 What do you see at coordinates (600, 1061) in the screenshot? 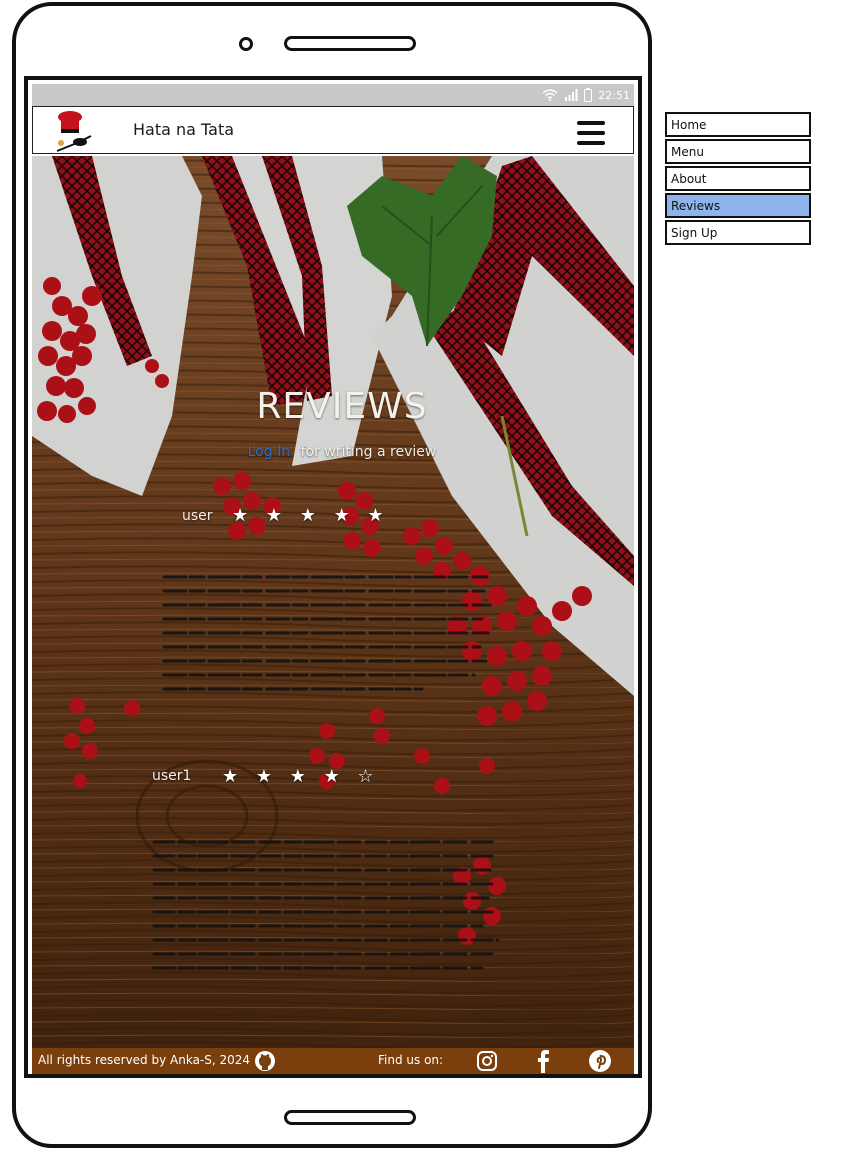
I see `pinterest-icon` at bounding box center [600, 1061].